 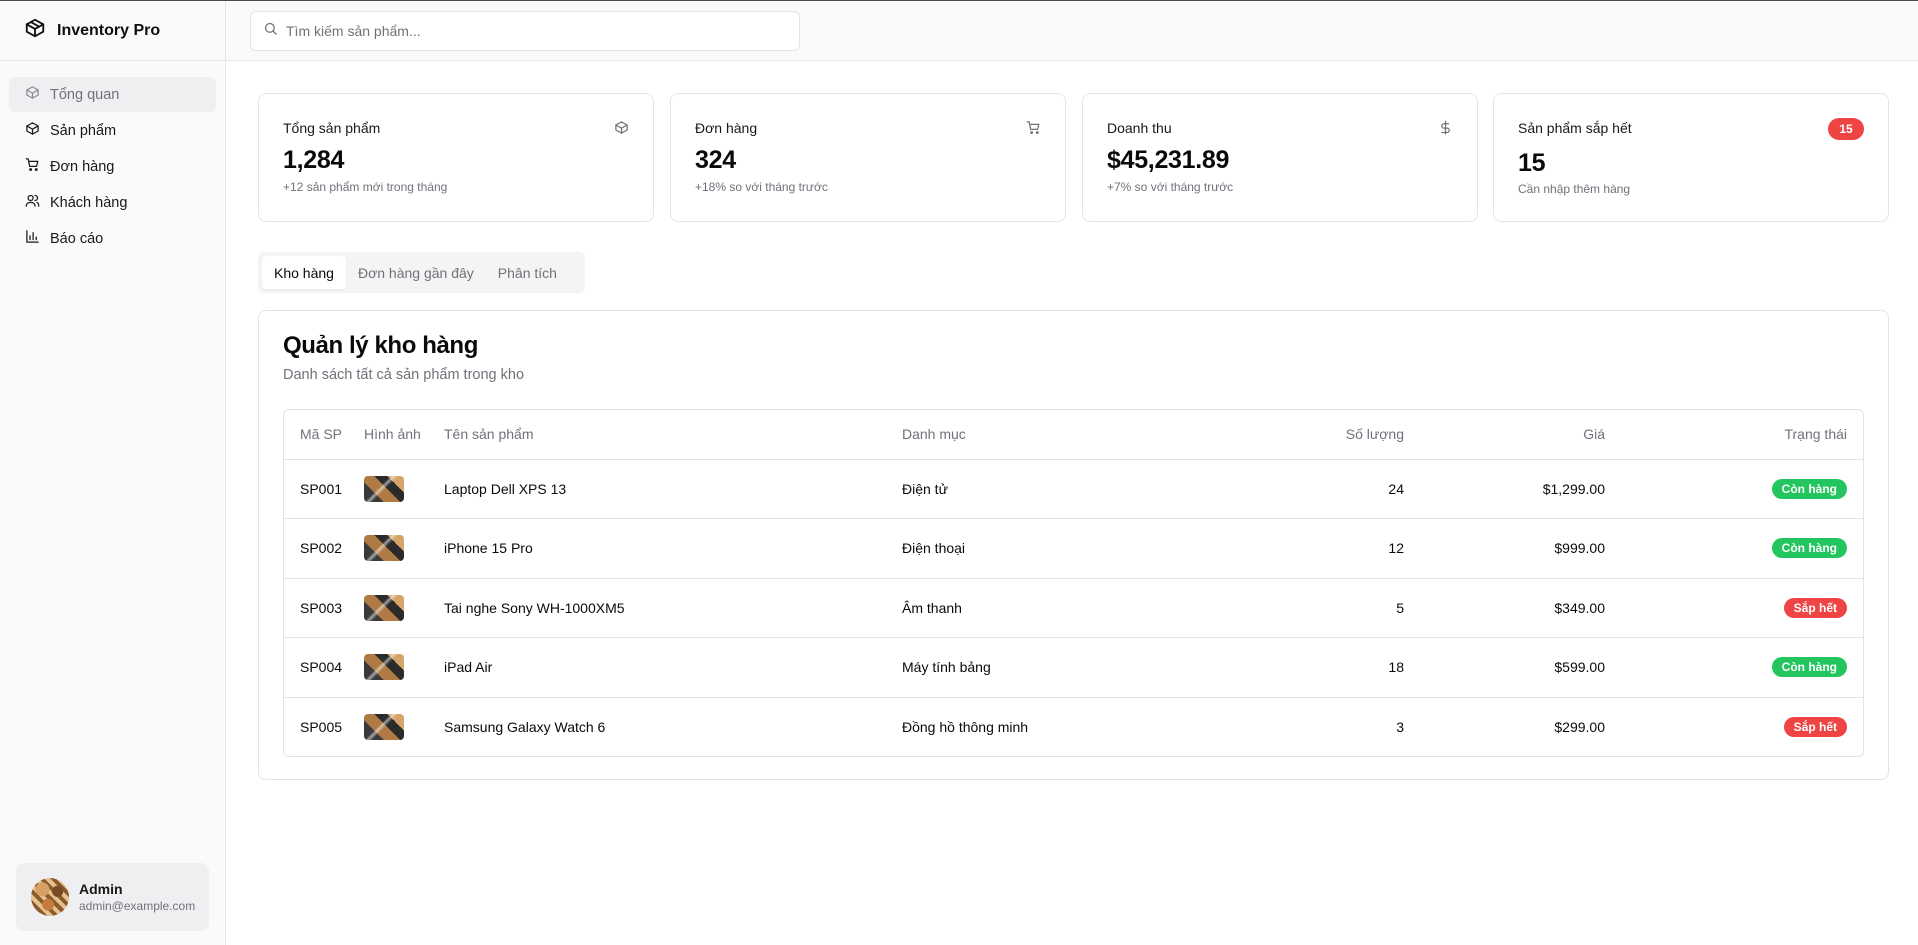 I want to click on avatar, so click(x=50, y=897).